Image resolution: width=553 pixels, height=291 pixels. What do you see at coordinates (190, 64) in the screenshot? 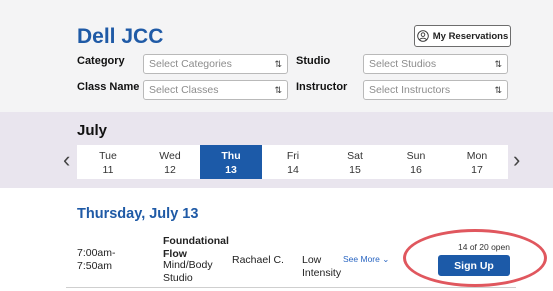
I see `category-placeholder: Select Categories` at bounding box center [190, 64].